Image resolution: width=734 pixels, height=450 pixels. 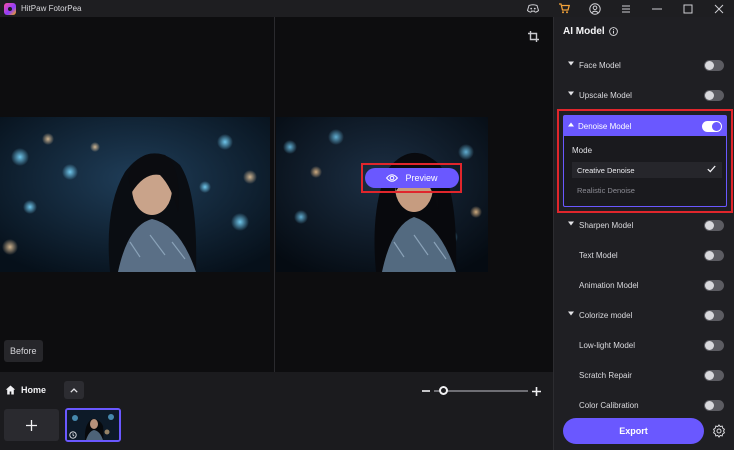 I want to click on before-image, so click(x=135, y=194).